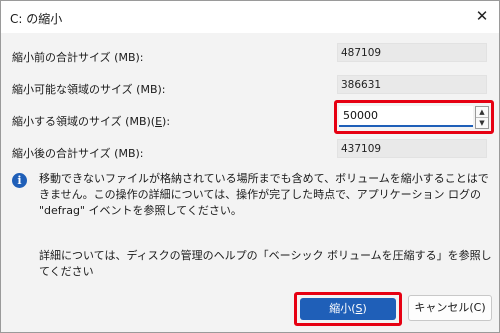 The width and height of the screenshot is (500, 333). I want to click on shrink-amount-highlight: ▲ ▼, so click(414, 117).